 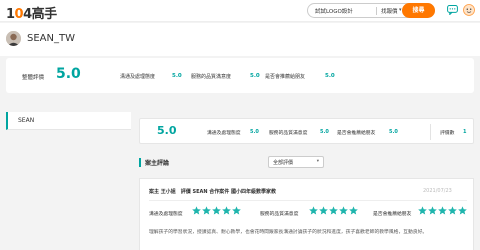 What do you see at coordinates (452, 10) in the screenshot?
I see `chat-icon` at bounding box center [452, 10].